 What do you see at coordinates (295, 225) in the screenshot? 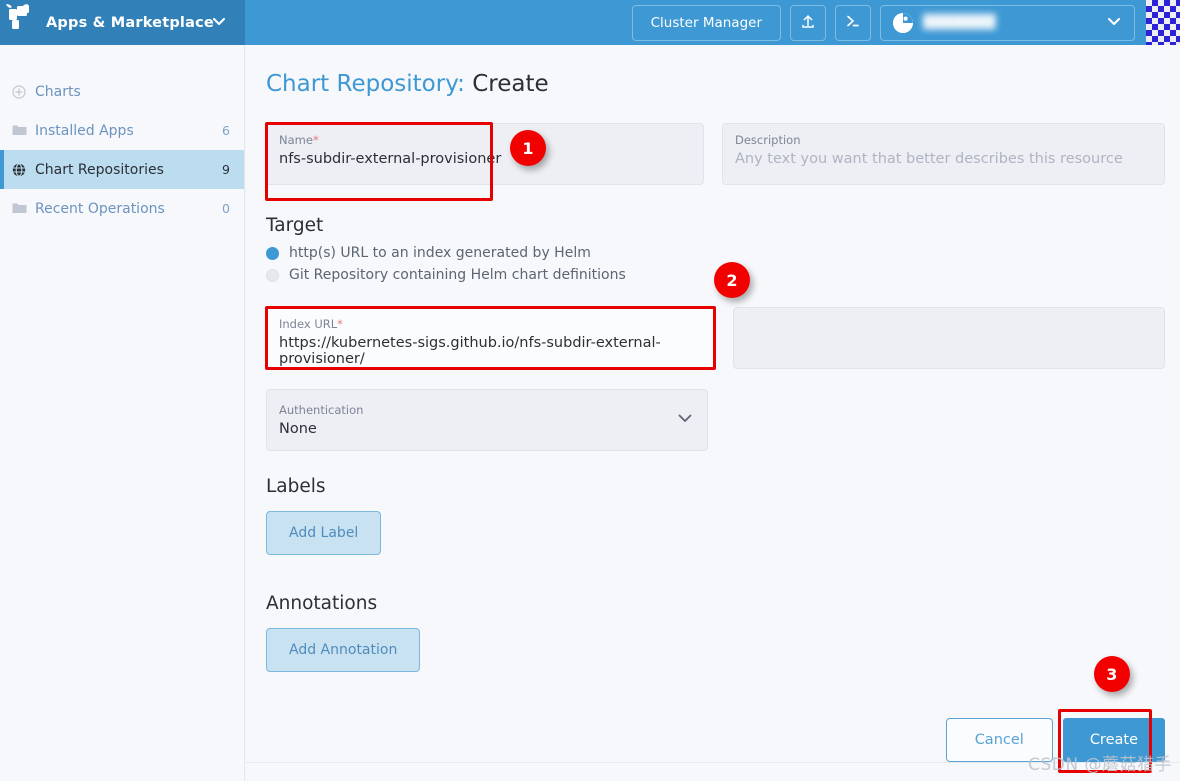
I see `target-heading: Target` at bounding box center [295, 225].